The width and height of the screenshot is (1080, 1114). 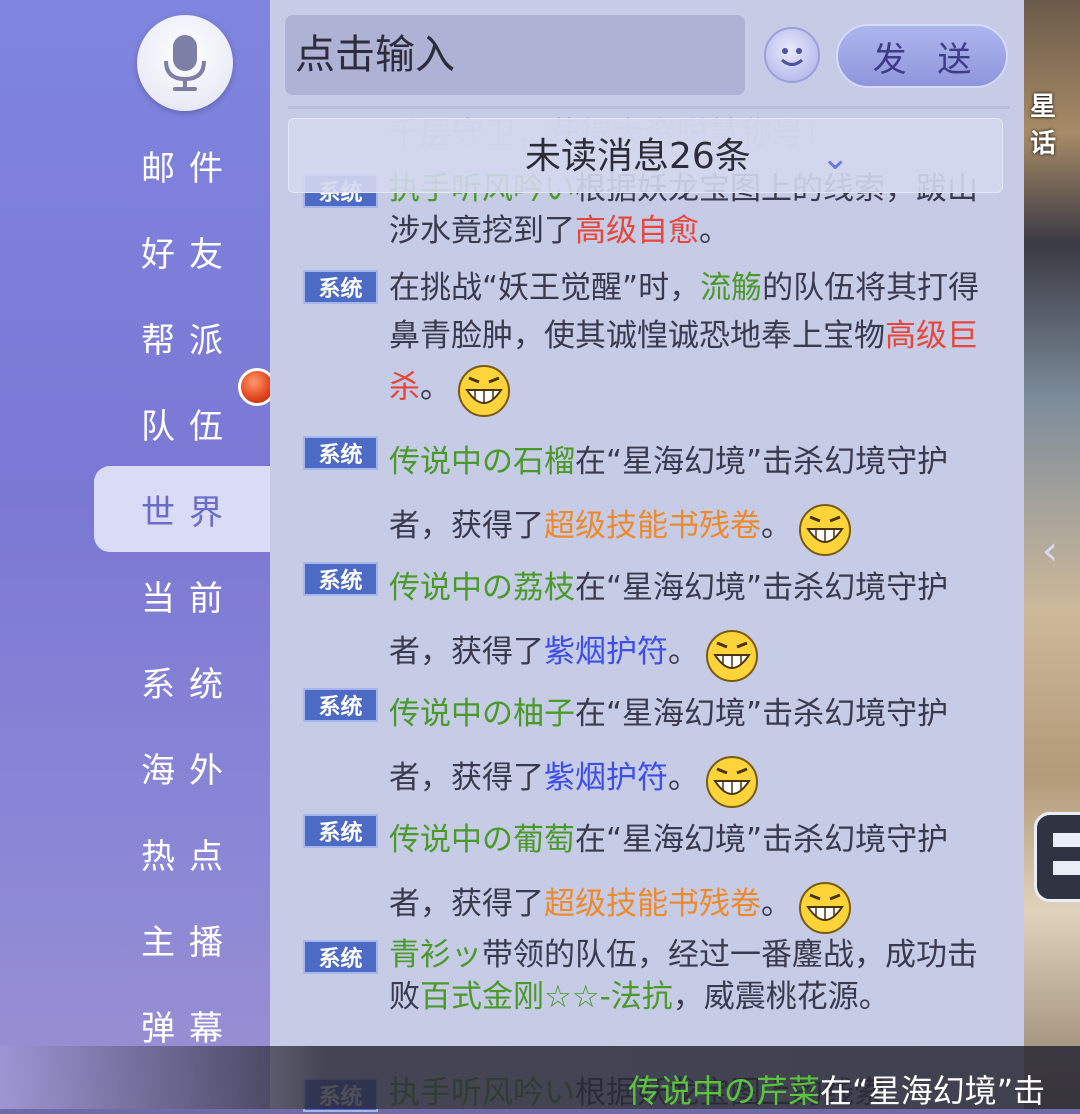 What do you see at coordinates (835, 158) in the screenshot?
I see `chevron-down-icon: ⌄` at bounding box center [835, 158].